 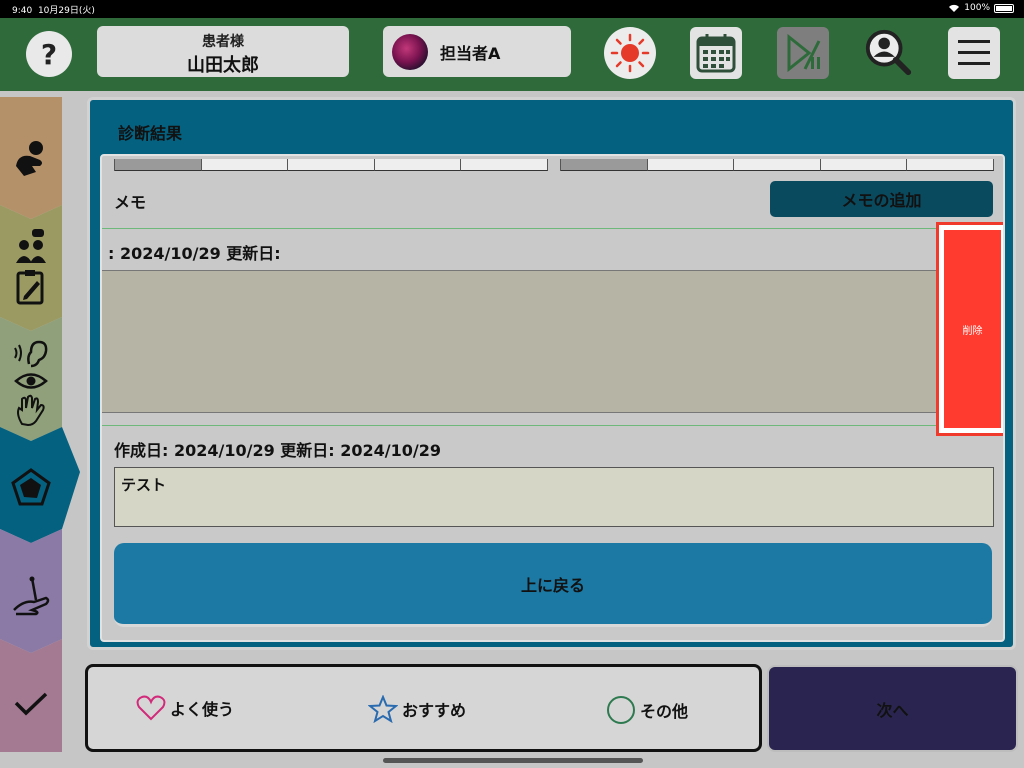 I want to click on circle-icon, so click(x=621, y=710).